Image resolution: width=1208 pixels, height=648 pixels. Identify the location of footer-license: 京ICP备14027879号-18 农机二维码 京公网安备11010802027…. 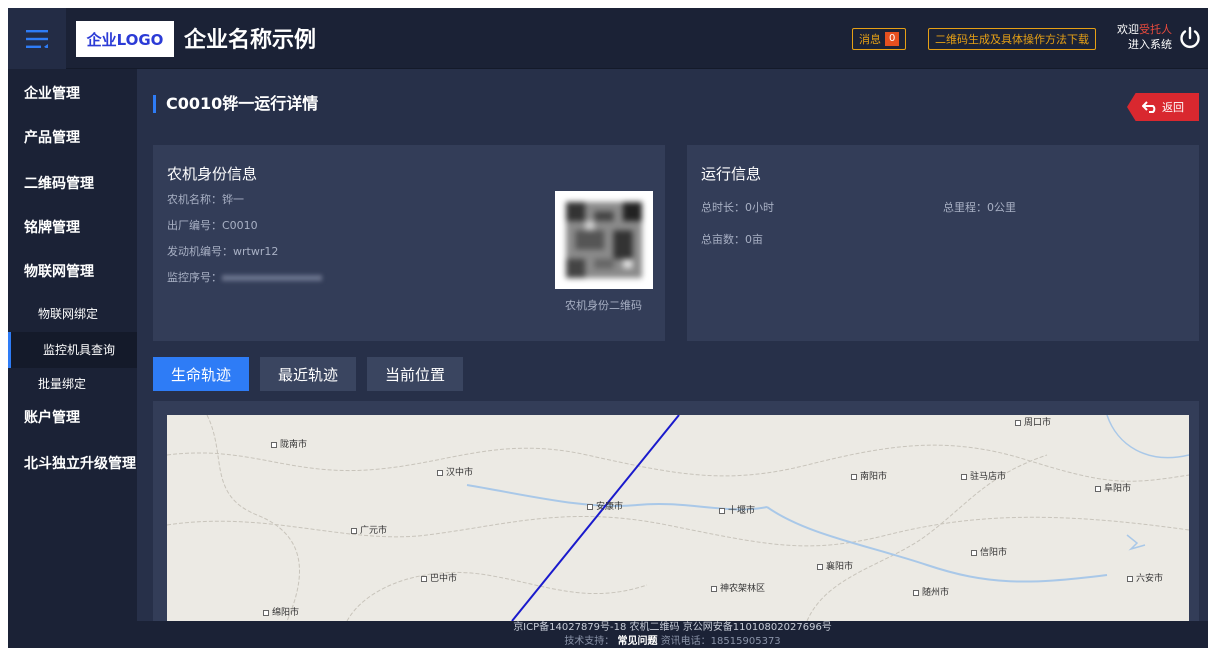
(672, 627).